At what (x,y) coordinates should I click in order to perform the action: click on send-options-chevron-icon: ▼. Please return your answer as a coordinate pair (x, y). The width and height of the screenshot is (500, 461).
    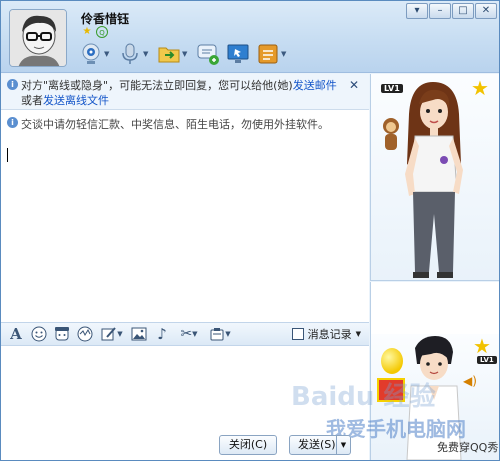
    Looking at the image, I should click on (343, 445).